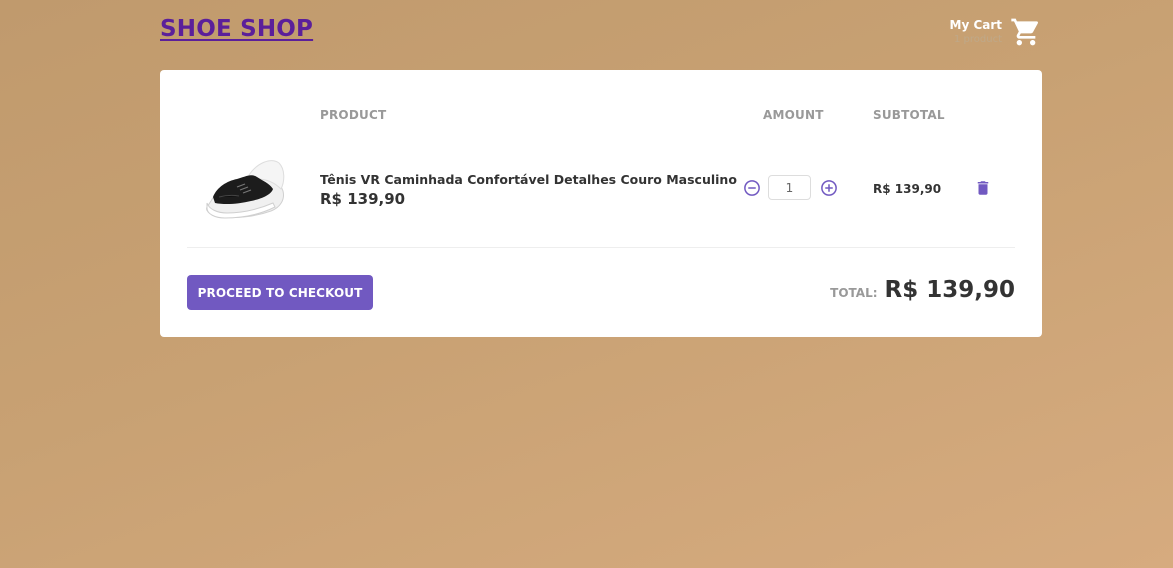 The height and width of the screenshot is (568, 1173). Describe the element at coordinates (245, 189) in the screenshot. I see `product-image` at that location.